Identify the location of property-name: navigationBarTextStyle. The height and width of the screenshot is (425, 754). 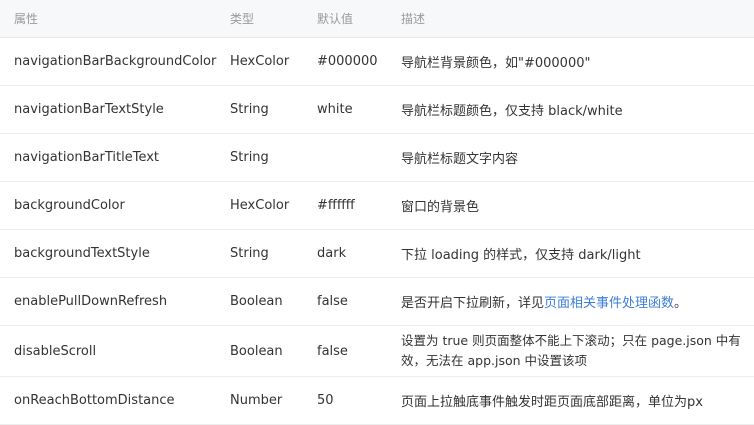
(89, 109).